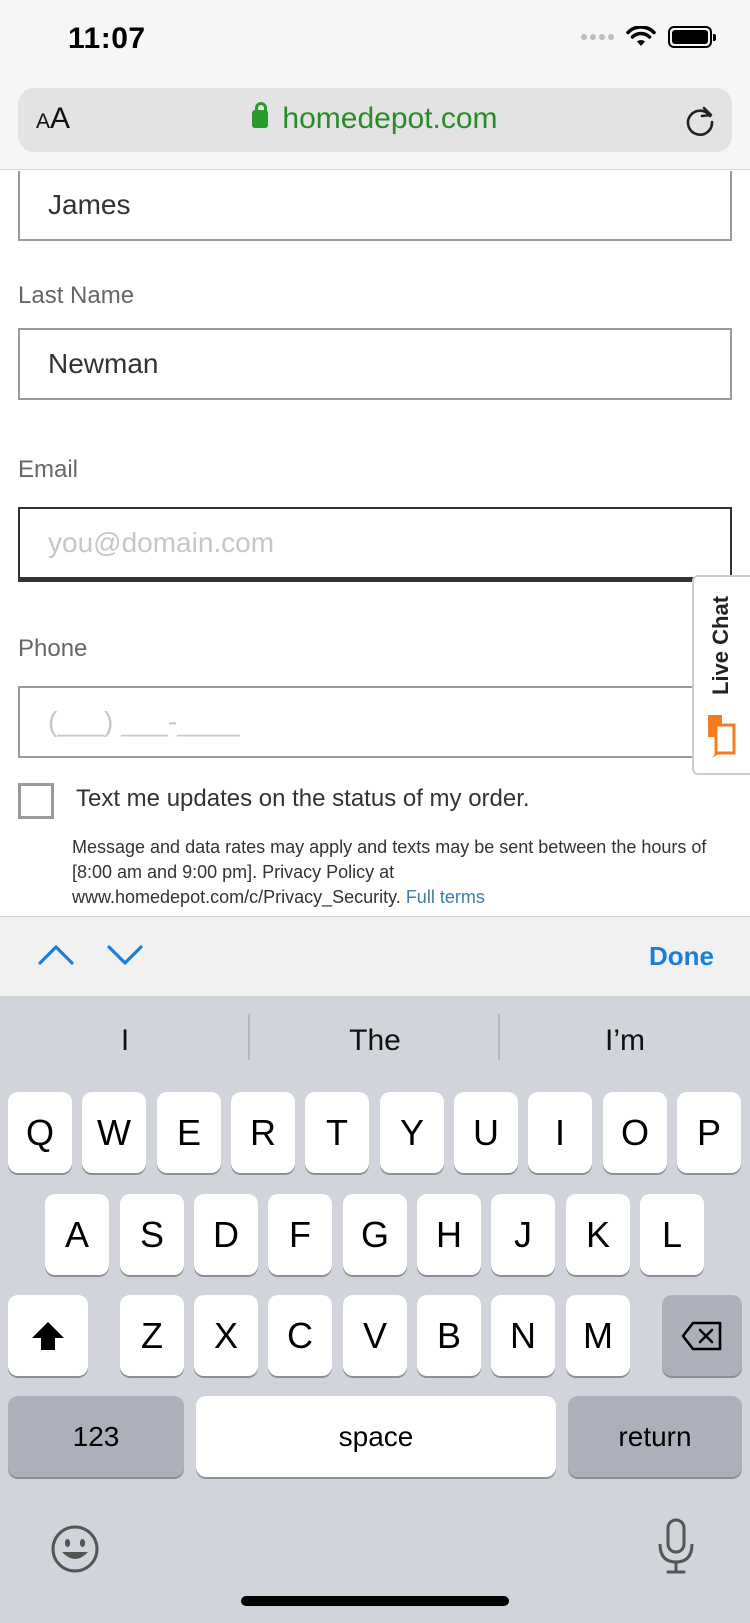 The width and height of the screenshot is (750, 1623). I want to click on delete-key, so click(702, 1335).